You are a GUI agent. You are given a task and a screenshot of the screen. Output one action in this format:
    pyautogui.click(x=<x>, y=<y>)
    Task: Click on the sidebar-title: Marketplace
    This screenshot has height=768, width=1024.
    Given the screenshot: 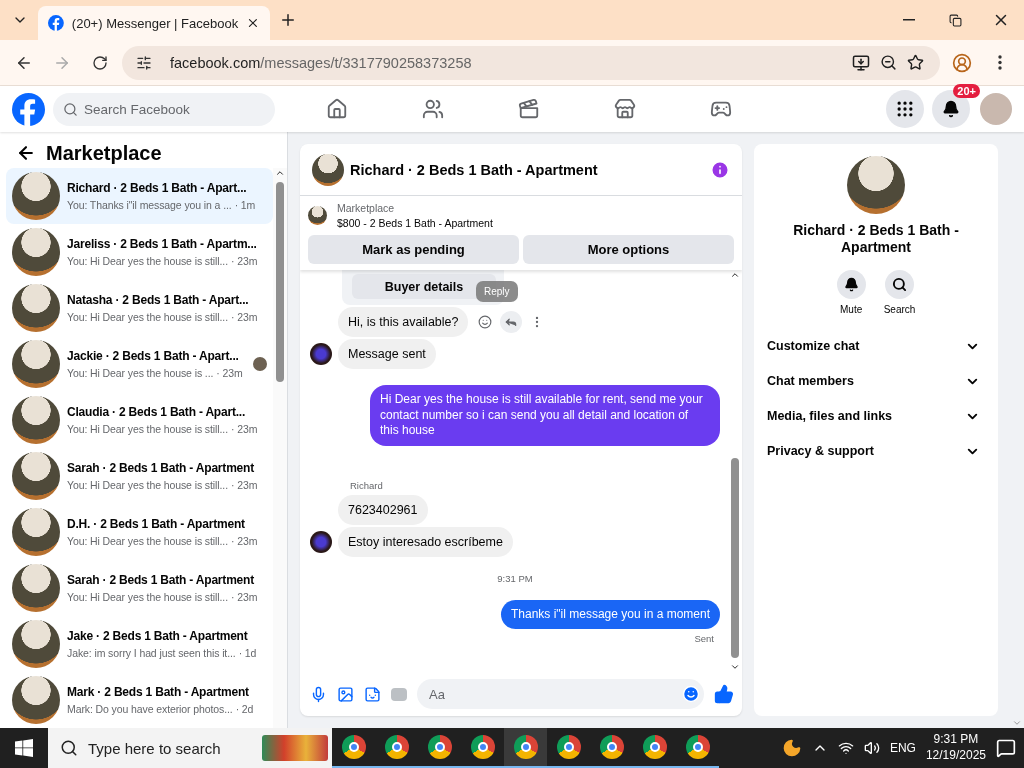 What is the action you would take?
    pyautogui.click(x=104, y=153)
    